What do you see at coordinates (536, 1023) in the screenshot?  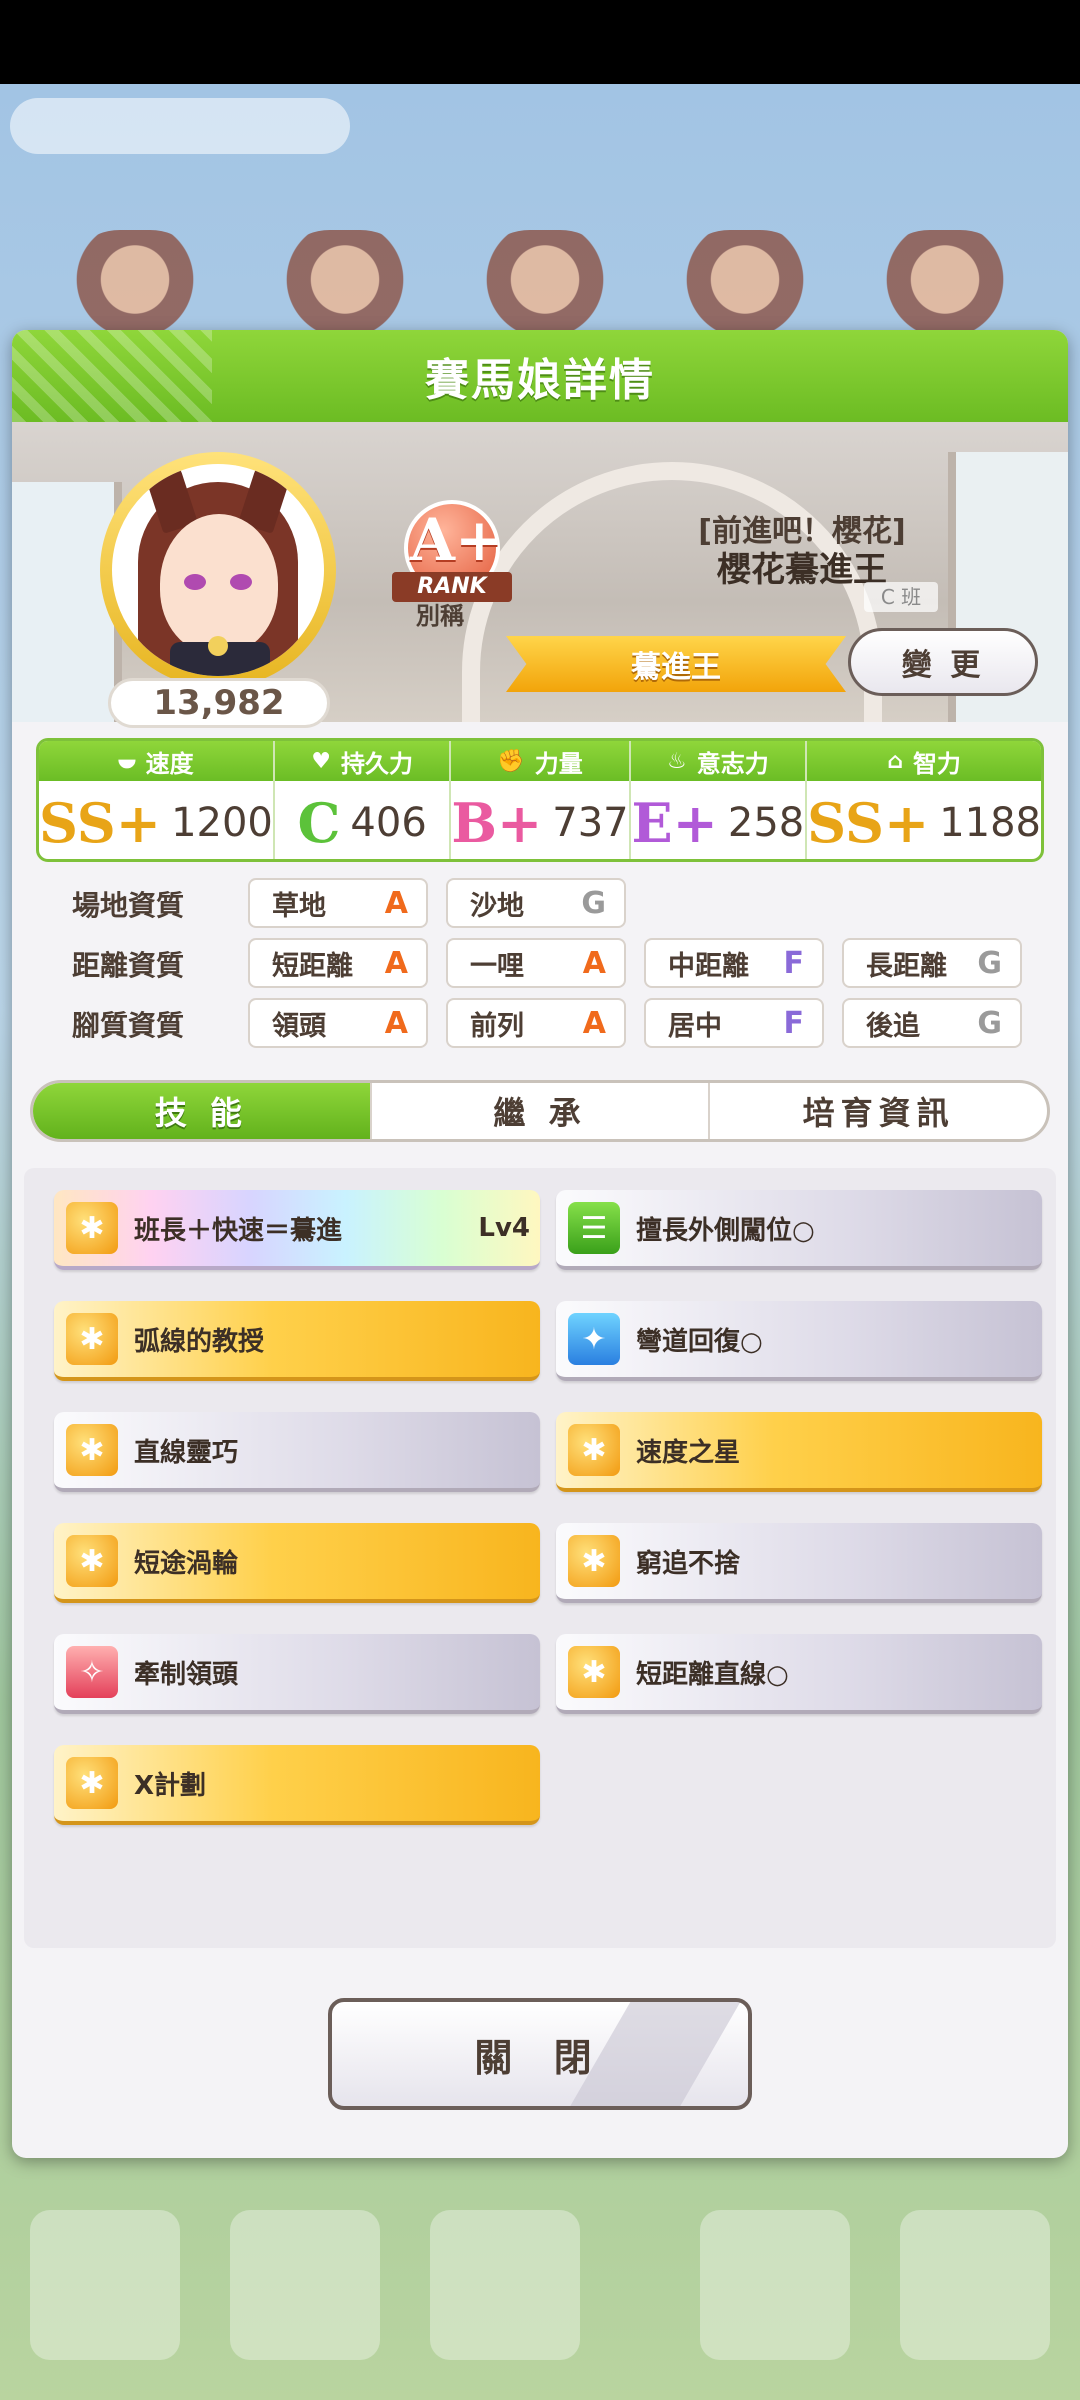 I see `aptitude-cell: 前列 A` at bounding box center [536, 1023].